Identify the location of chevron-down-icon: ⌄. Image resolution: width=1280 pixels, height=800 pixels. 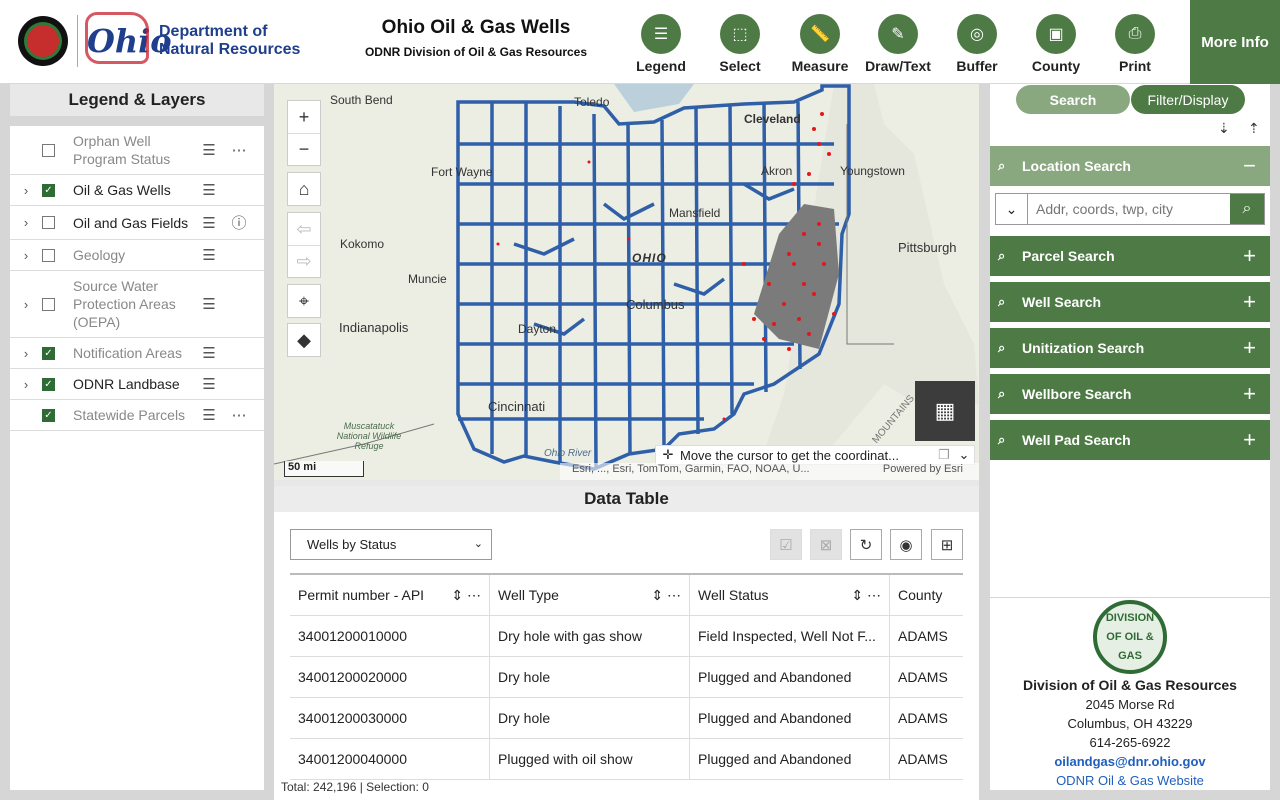
(964, 455).